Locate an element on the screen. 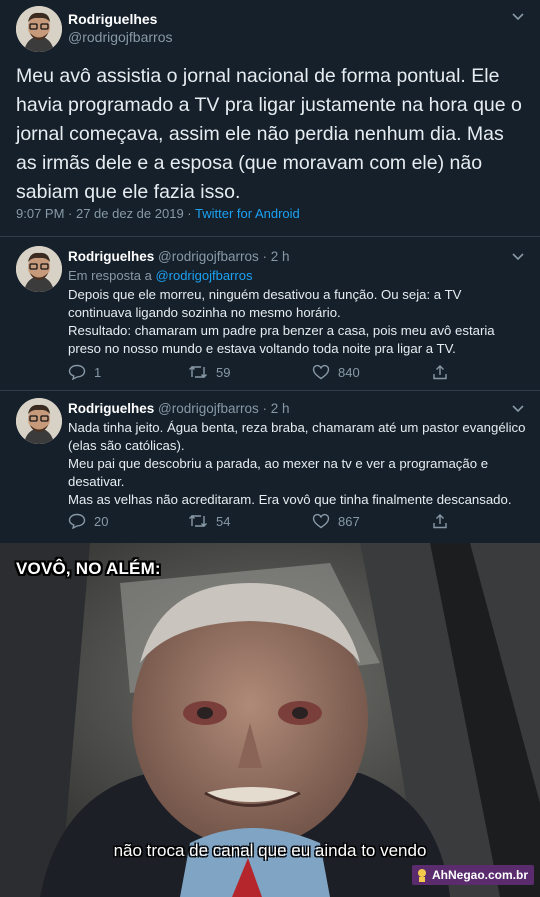 This screenshot has height=897, width=540. like-count: 840 is located at coordinates (349, 372).